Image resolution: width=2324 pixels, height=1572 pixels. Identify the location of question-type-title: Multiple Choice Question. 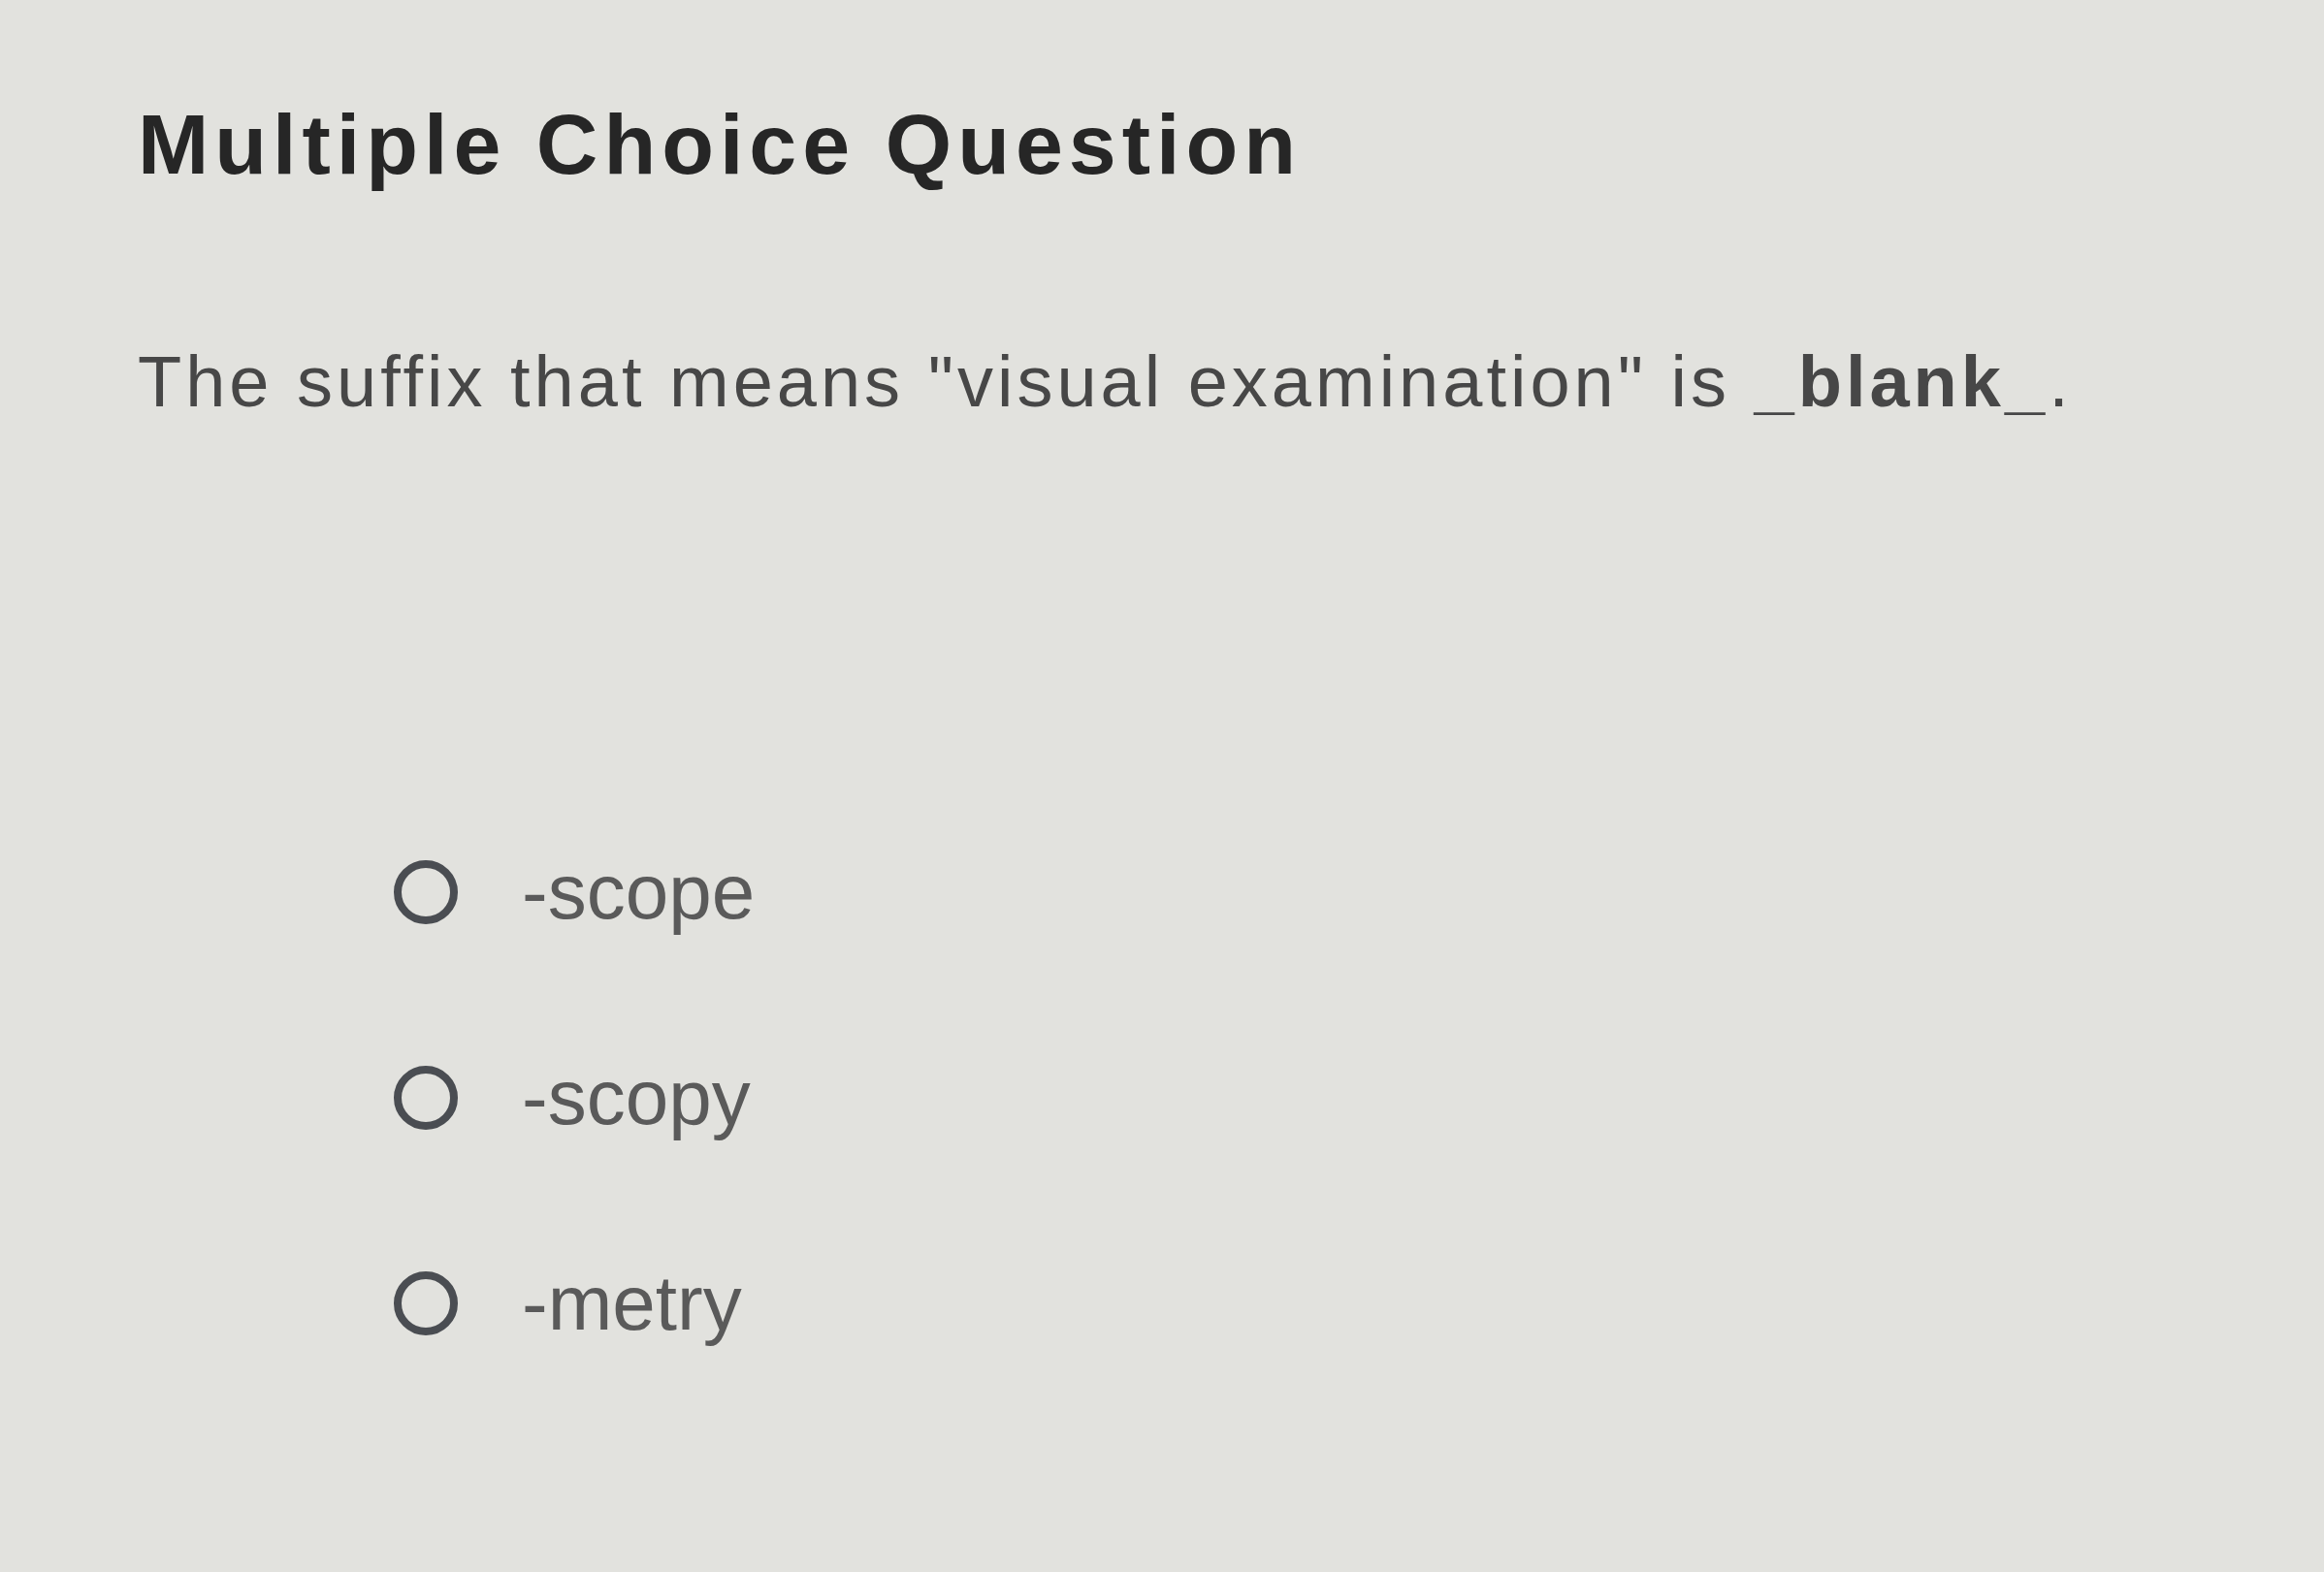
(720, 144).